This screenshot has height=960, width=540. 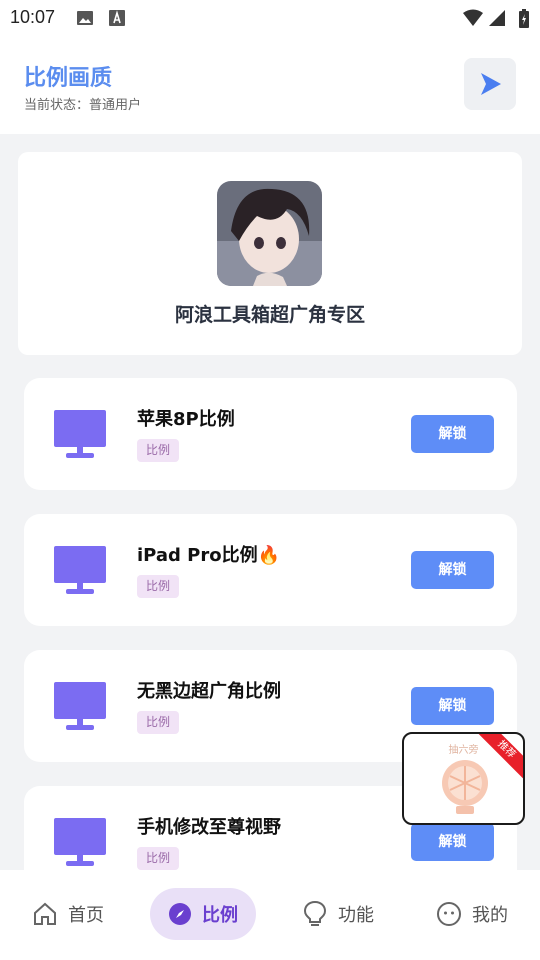 What do you see at coordinates (315, 913) in the screenshot?
I see `lightbulb-icon` at bounding box center [315, 913].